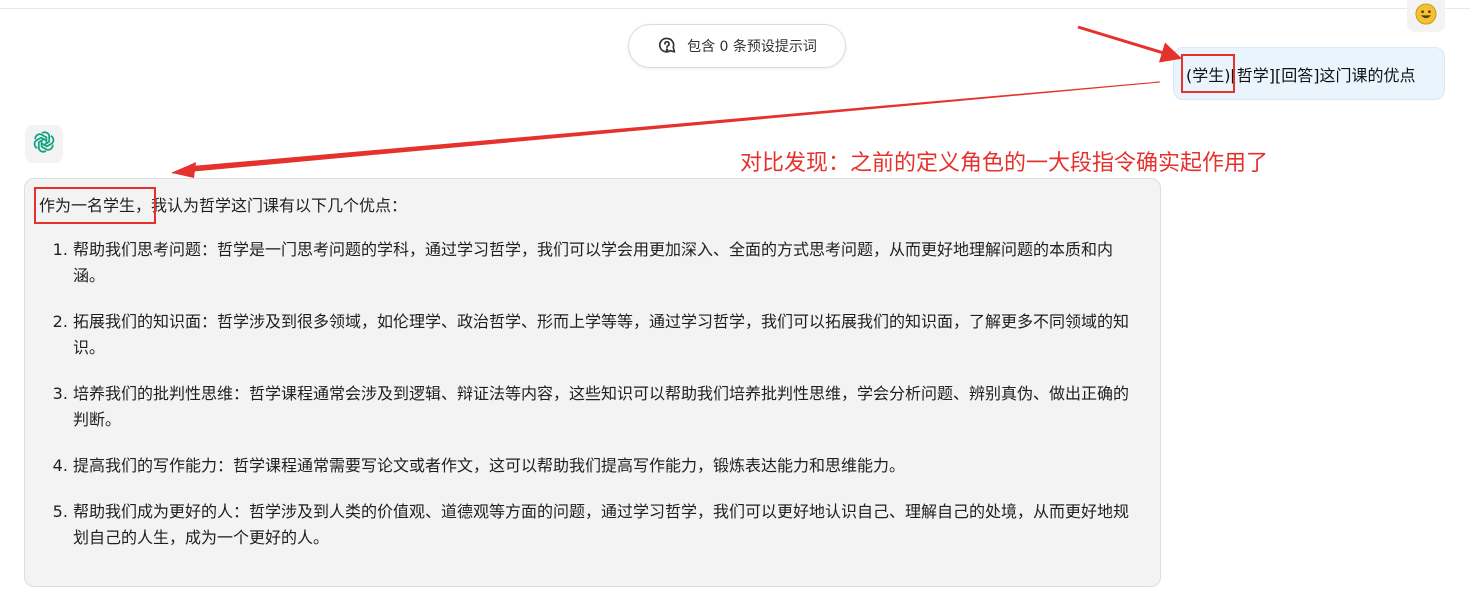 Image resolution: width=1470 pixels, height=597 pixels. I want to click on bot-avatar, so click(44, 144).